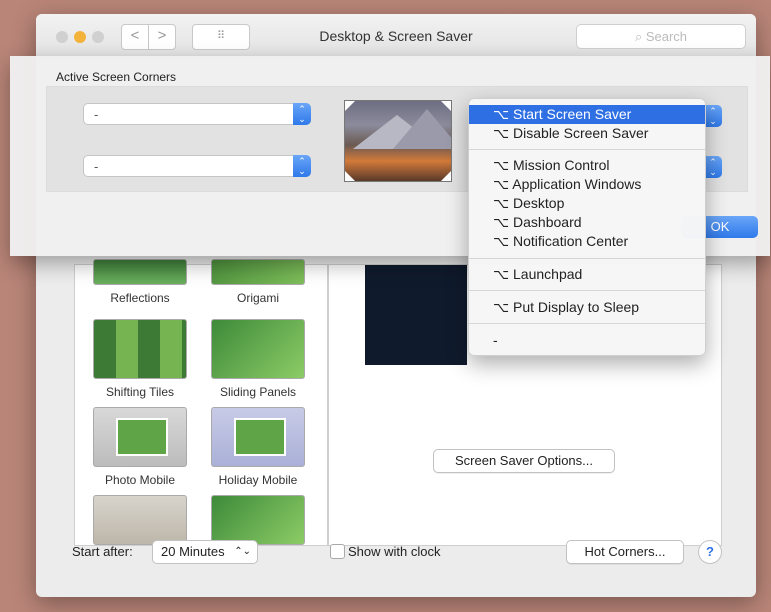  Describe the element at coordinates (710, 552) in the screenshot. I see `help-button: ?` at that location.